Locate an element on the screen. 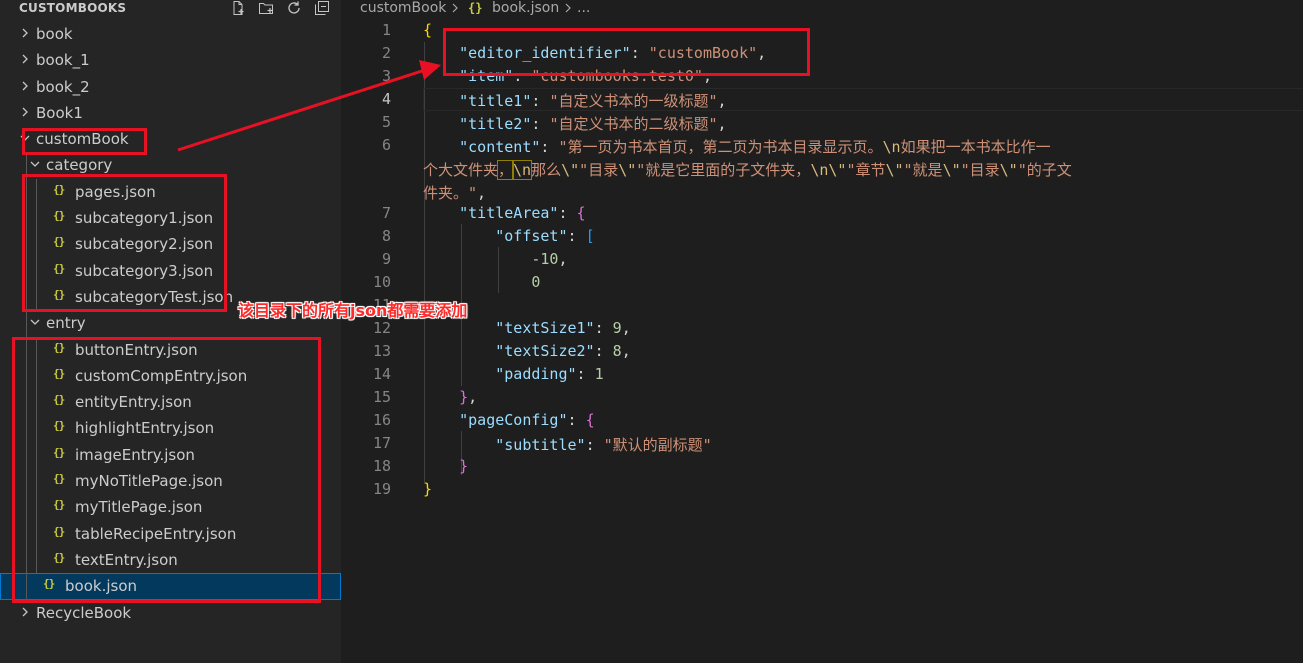  json-key: "textSize1" is located at coordinates (545, 328).